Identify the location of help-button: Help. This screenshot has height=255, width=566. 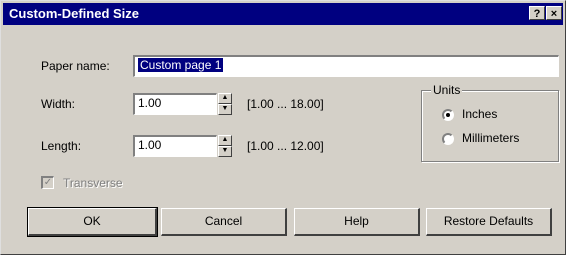
(357, 222).